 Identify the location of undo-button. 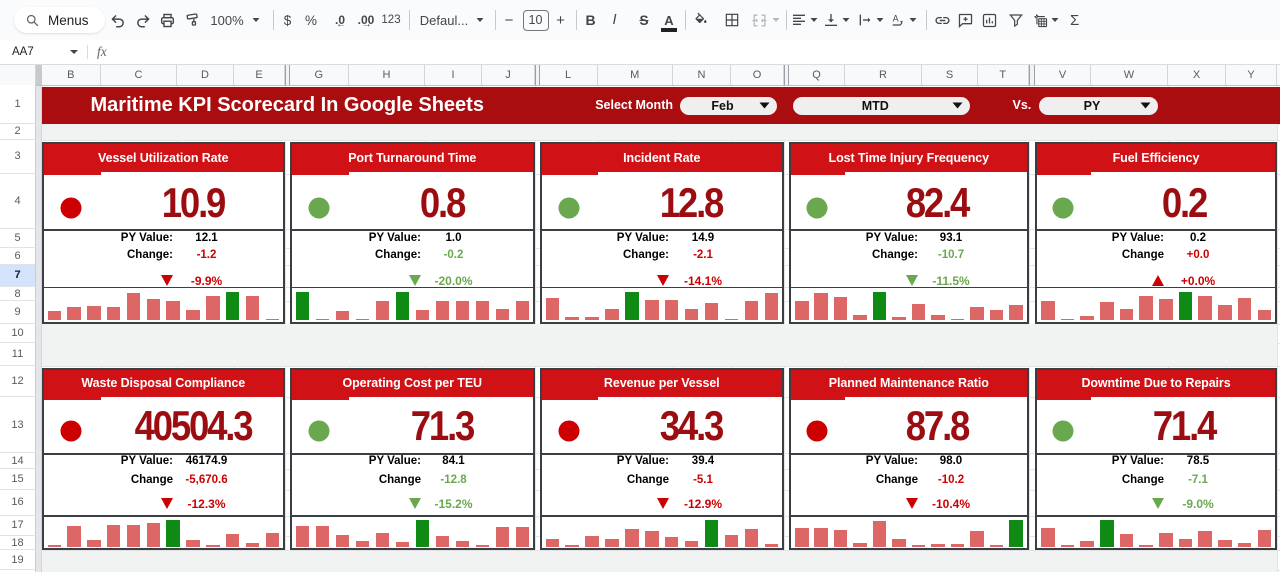
(118, 20).